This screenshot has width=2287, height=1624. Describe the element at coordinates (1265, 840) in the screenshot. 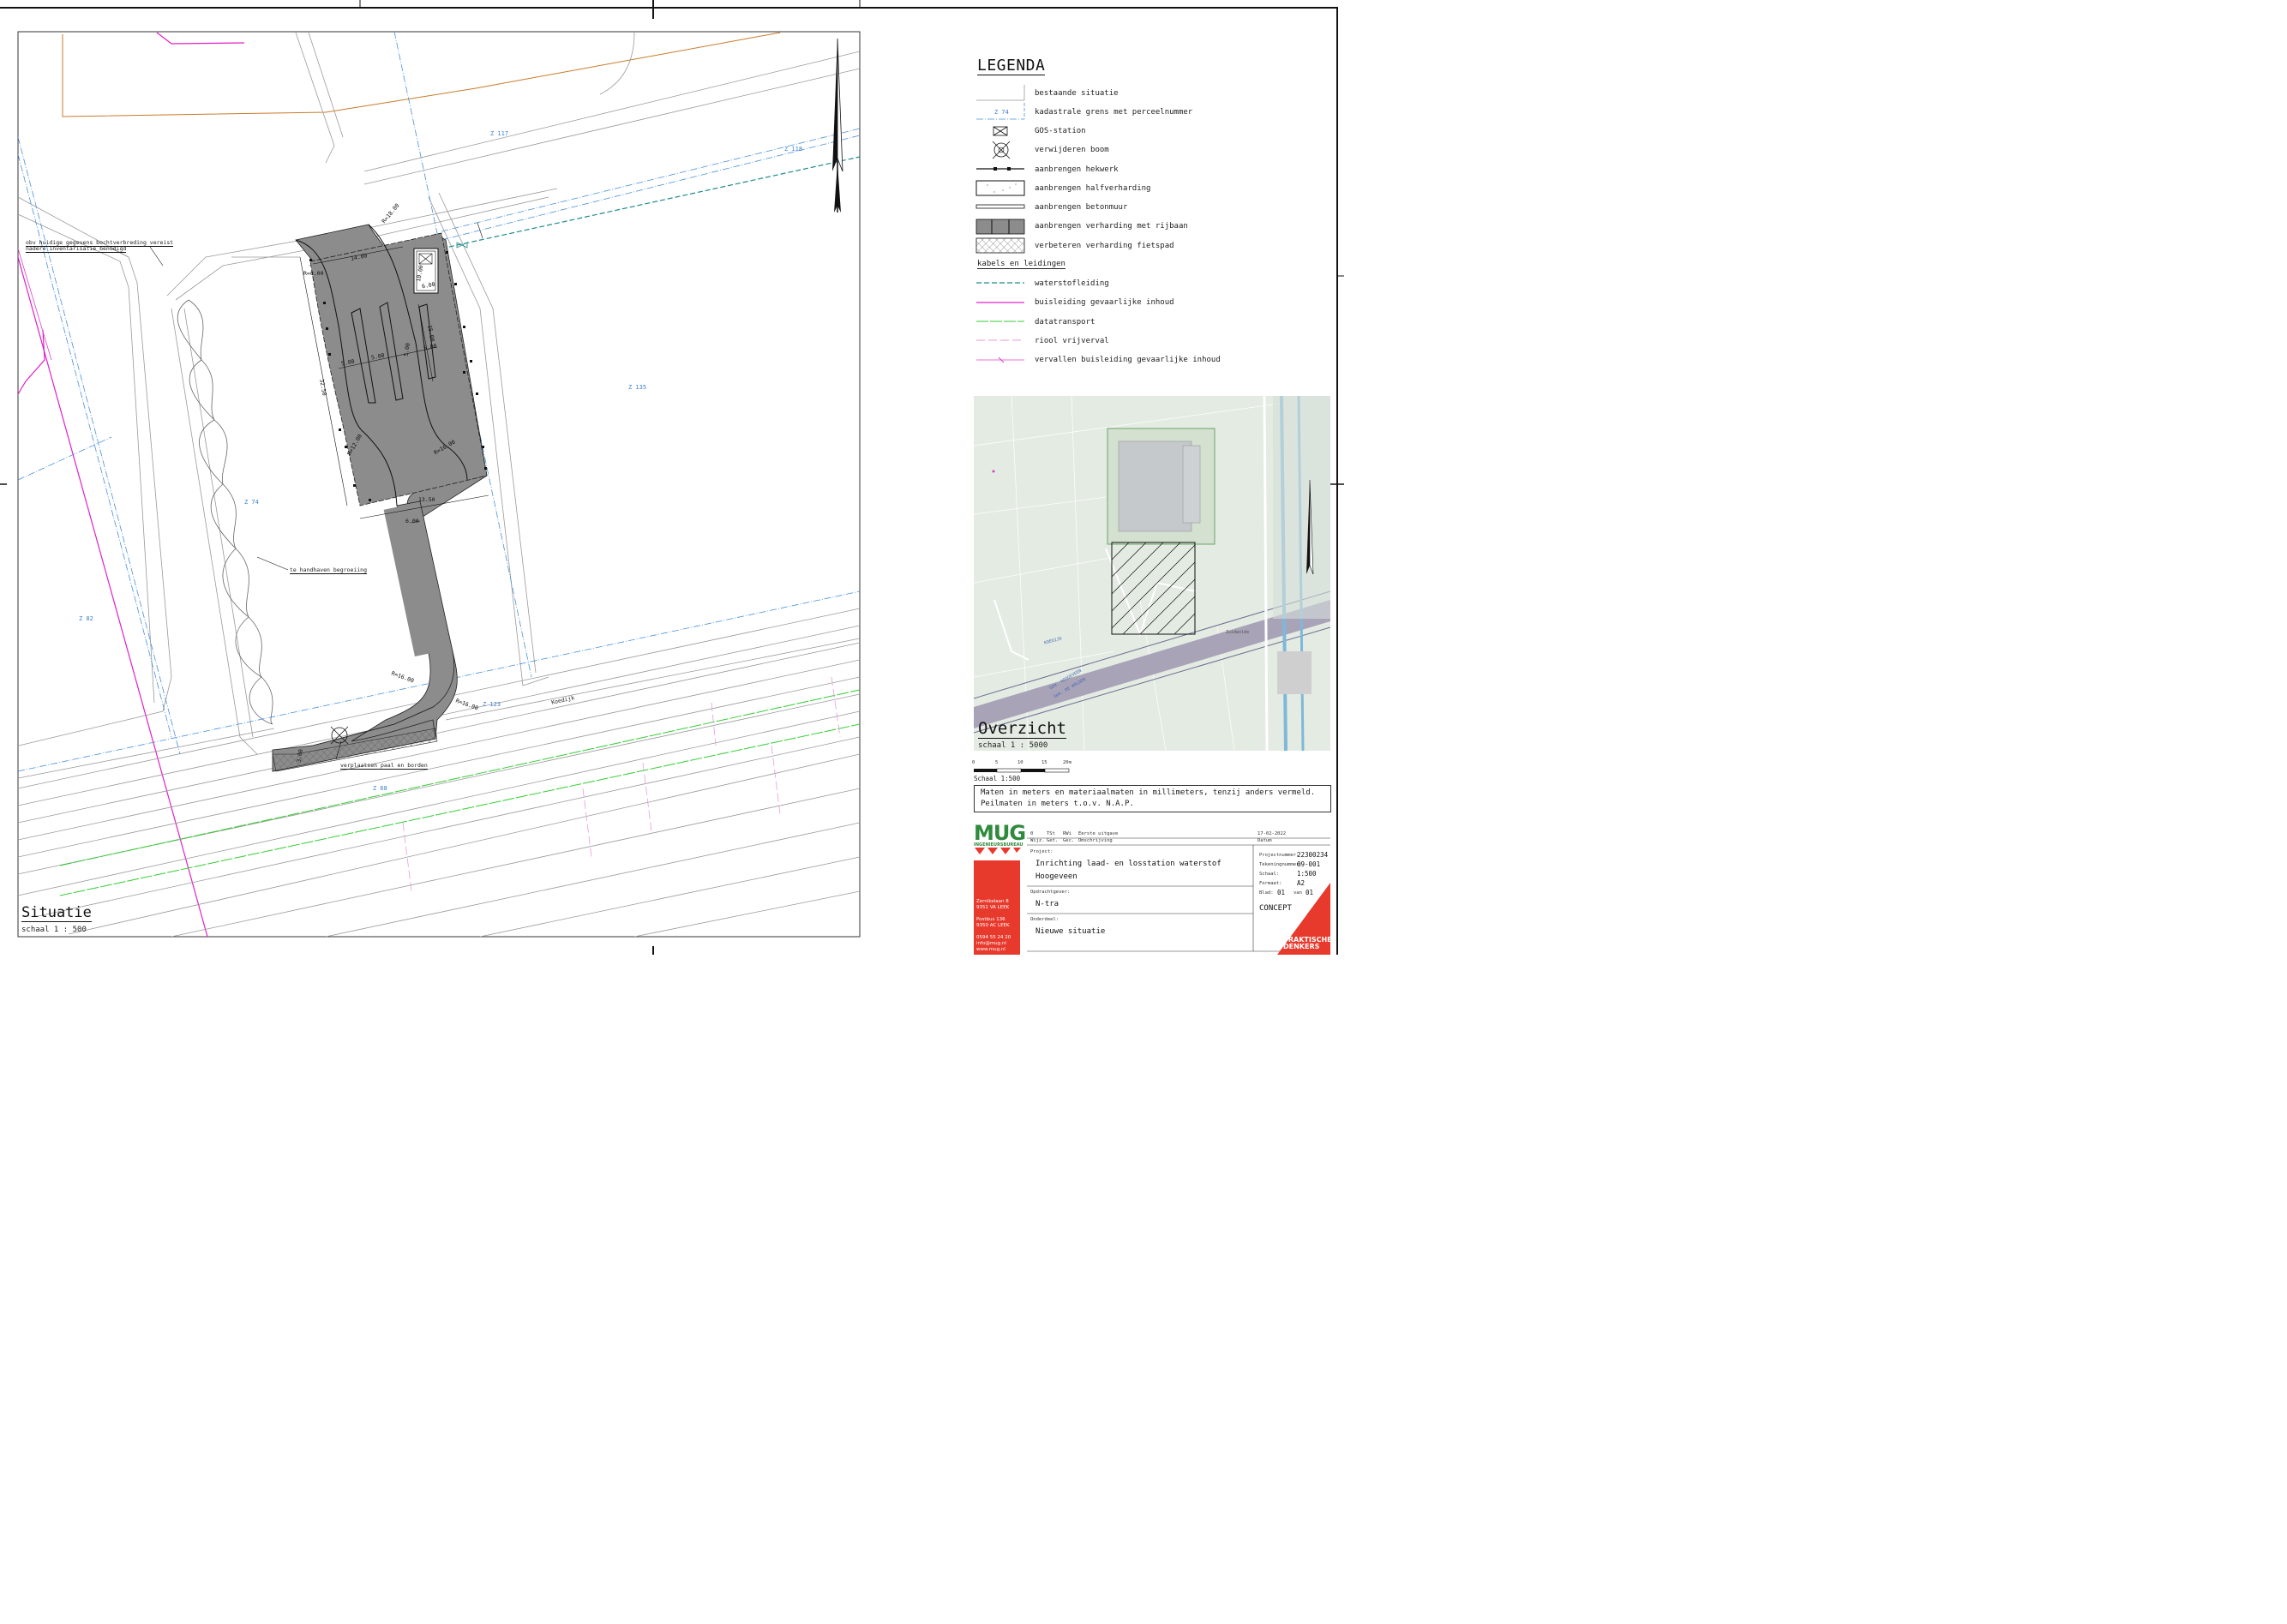

I see `revision-header: Datum` at that location.